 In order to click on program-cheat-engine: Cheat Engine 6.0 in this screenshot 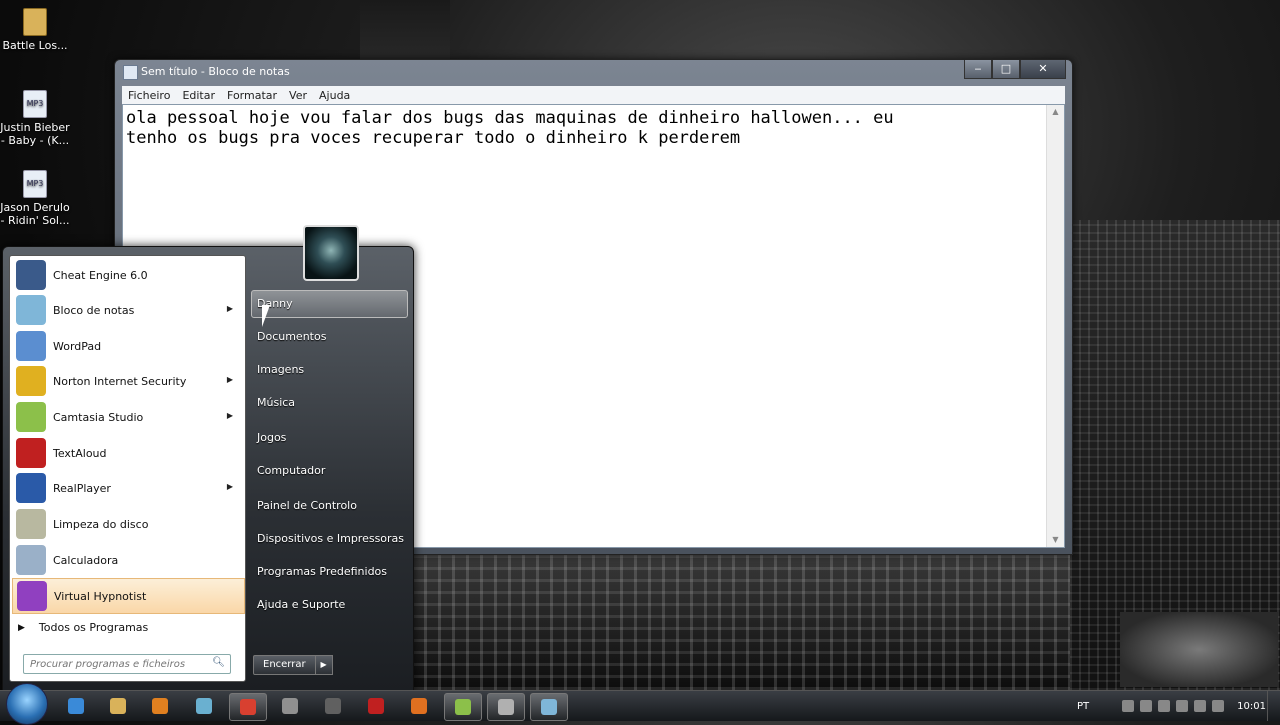, I will do `click(127, 275)`.